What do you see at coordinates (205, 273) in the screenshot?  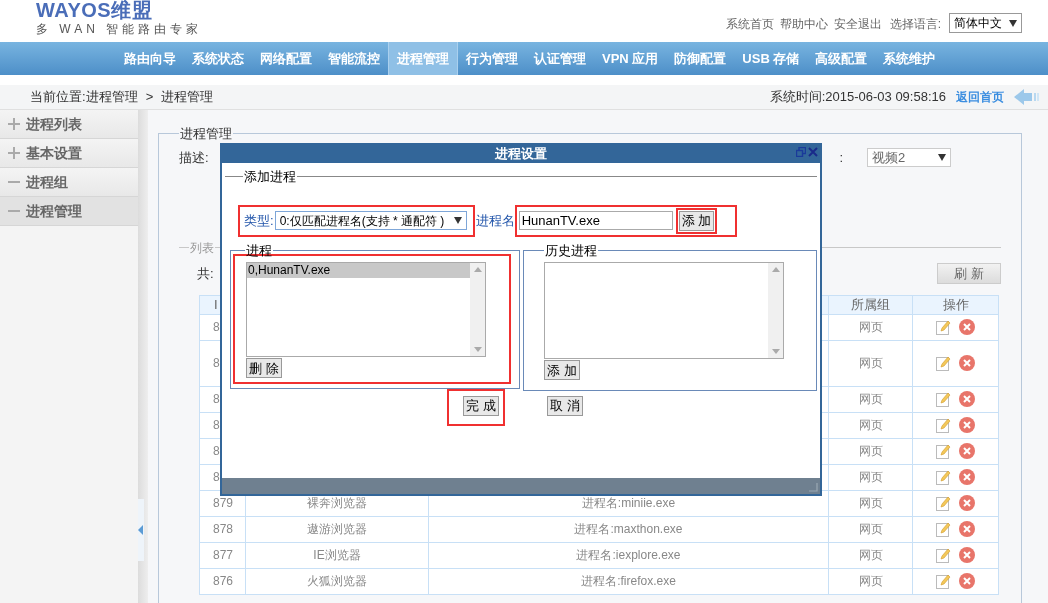 I see `total-label: 共:` at bounding box center [205, 273].